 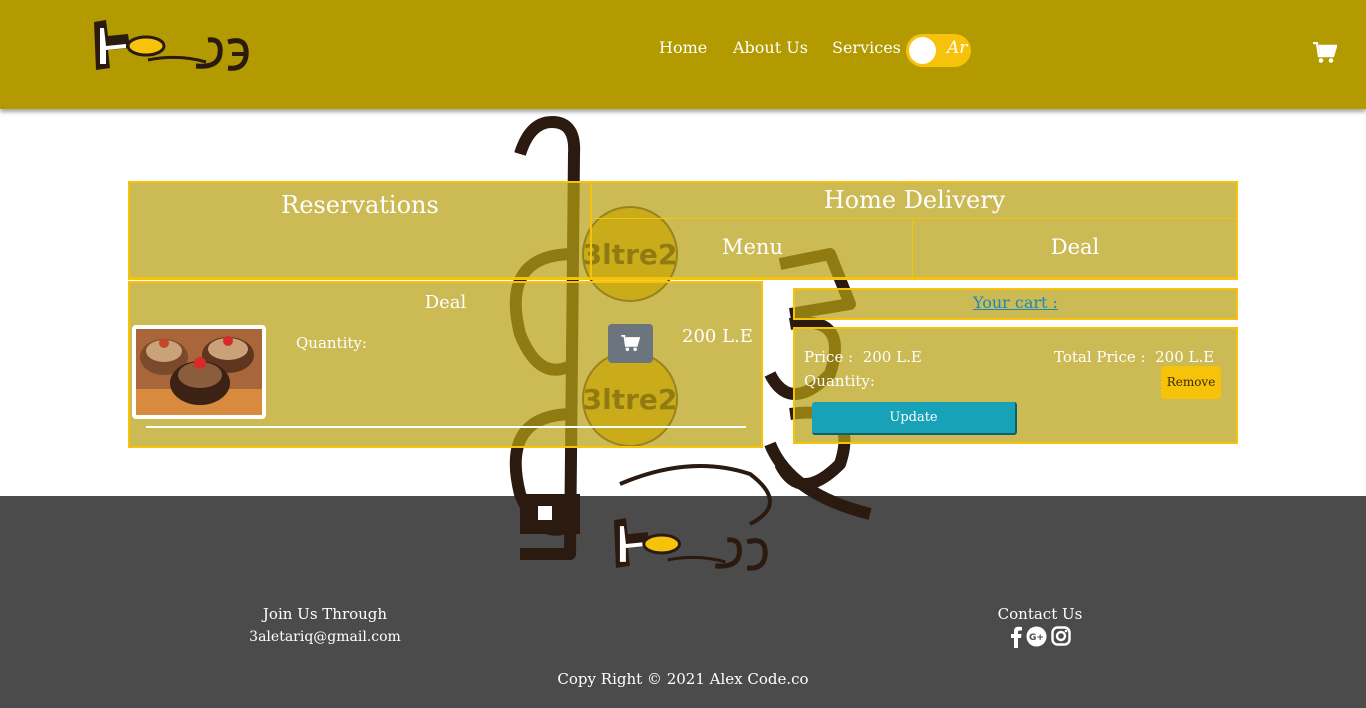 I want to click on add-to-cart-button, so click(x=630, y=343).